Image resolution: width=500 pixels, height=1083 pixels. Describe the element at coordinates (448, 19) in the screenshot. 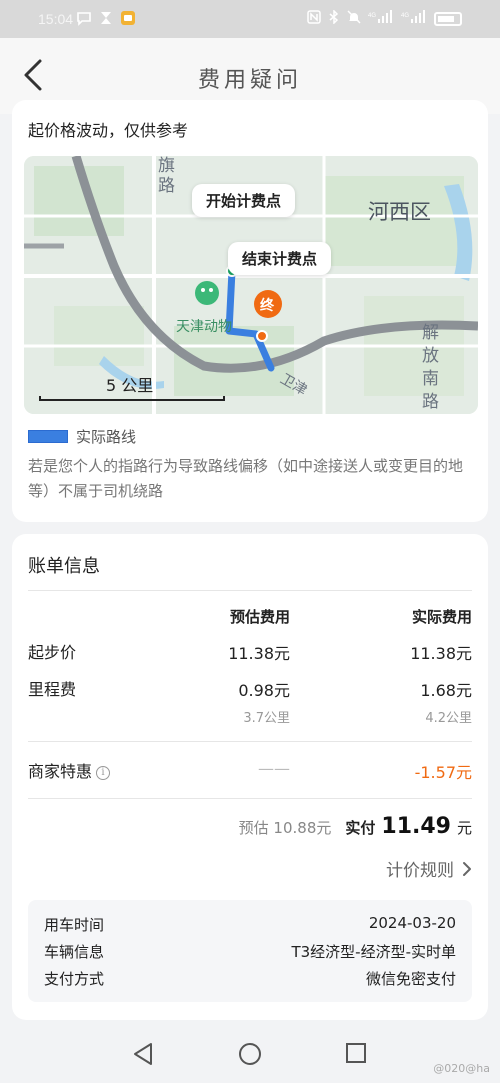

I see `battery-icon` at that location.